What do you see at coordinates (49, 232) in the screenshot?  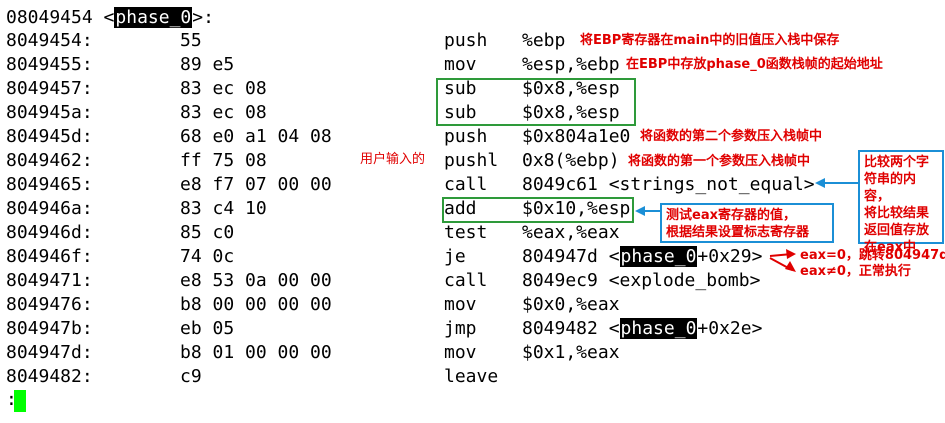 I see `asm-address: 804946d:` at bounding box center [49, 232].